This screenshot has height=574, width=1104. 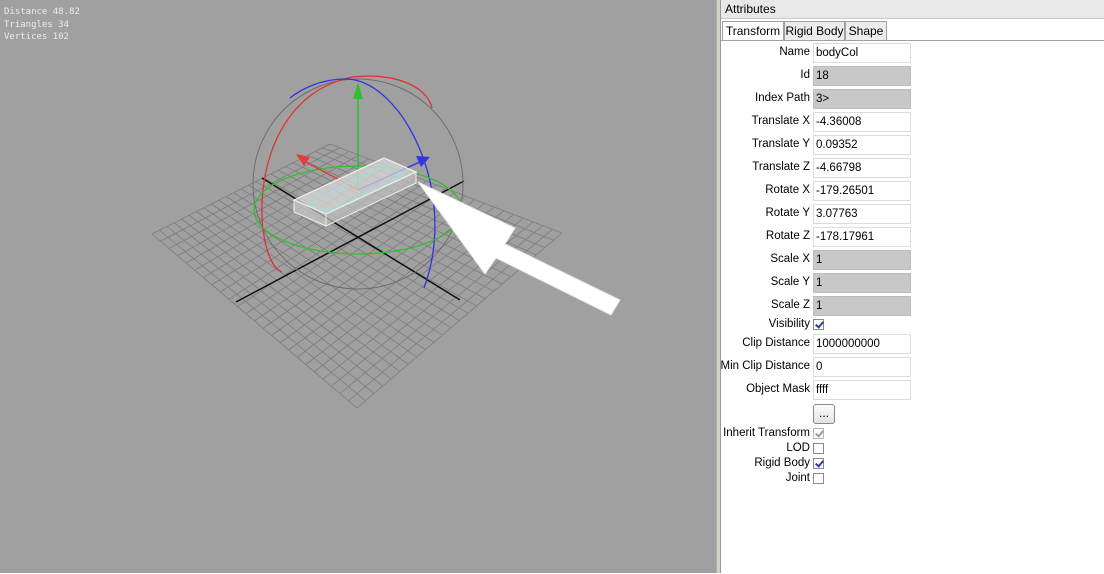 What do you see at coordinates (862, 76) in the screenshot?
I see `id-input: 18` at bounding box center [862, 76].